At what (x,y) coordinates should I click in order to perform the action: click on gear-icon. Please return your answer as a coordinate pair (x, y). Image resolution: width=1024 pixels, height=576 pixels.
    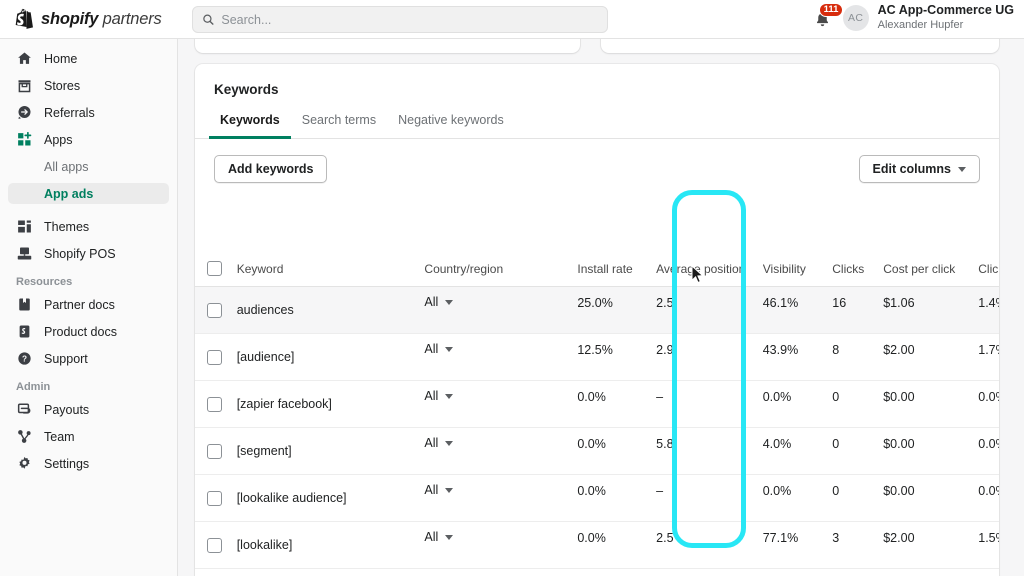
    Looking at the image, I should click on (24, 463).